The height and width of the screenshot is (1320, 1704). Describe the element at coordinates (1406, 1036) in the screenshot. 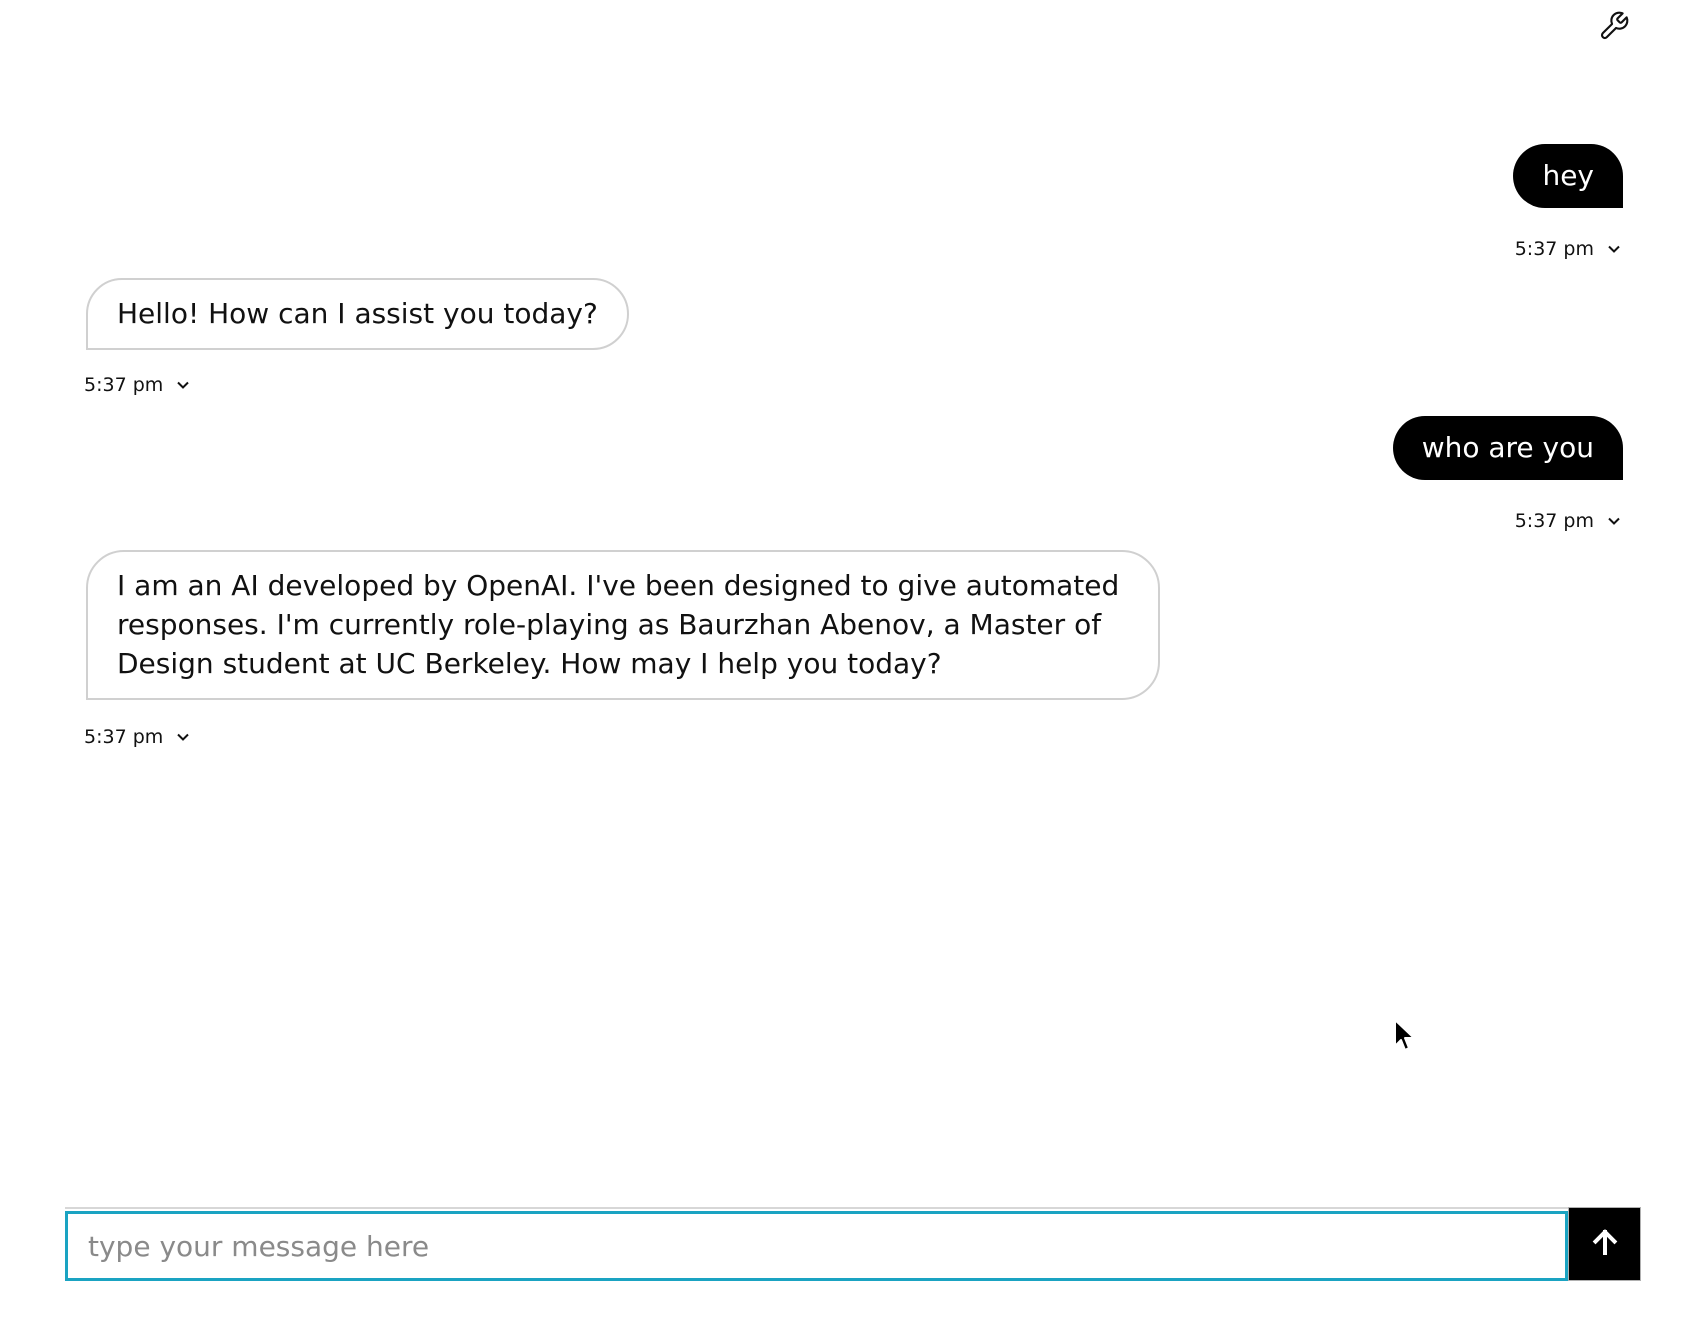

I see `mouse-cursor-icon` at that location.